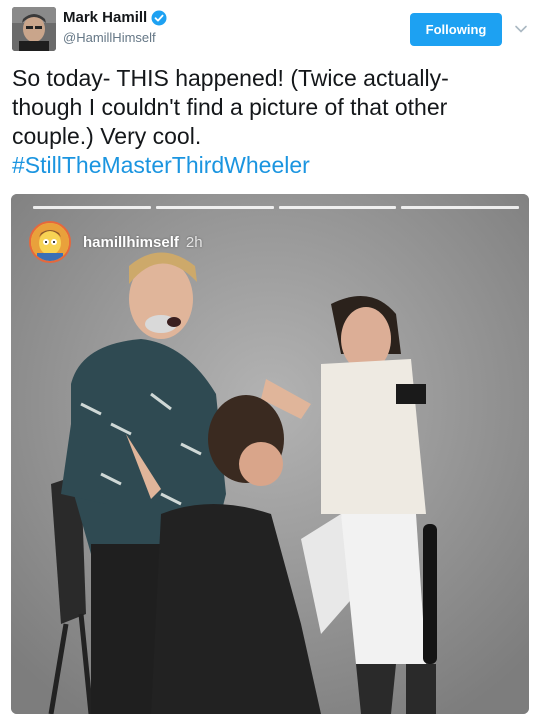 The height and width of the screenshot is (718, 540). What do you see at coordinates (109, 37) in the screenshot?
I see `author-handle: @HamillHimself` at bounding box center [109, 37].